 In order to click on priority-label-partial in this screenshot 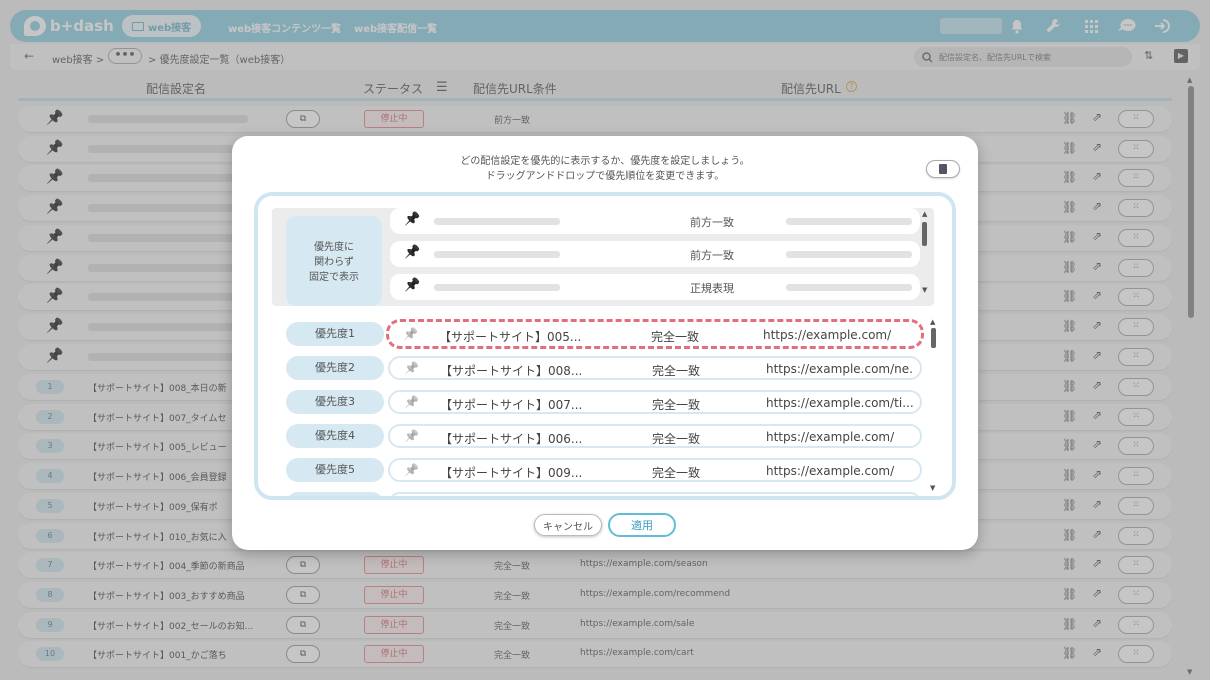, I will do `click(335, 494)`.